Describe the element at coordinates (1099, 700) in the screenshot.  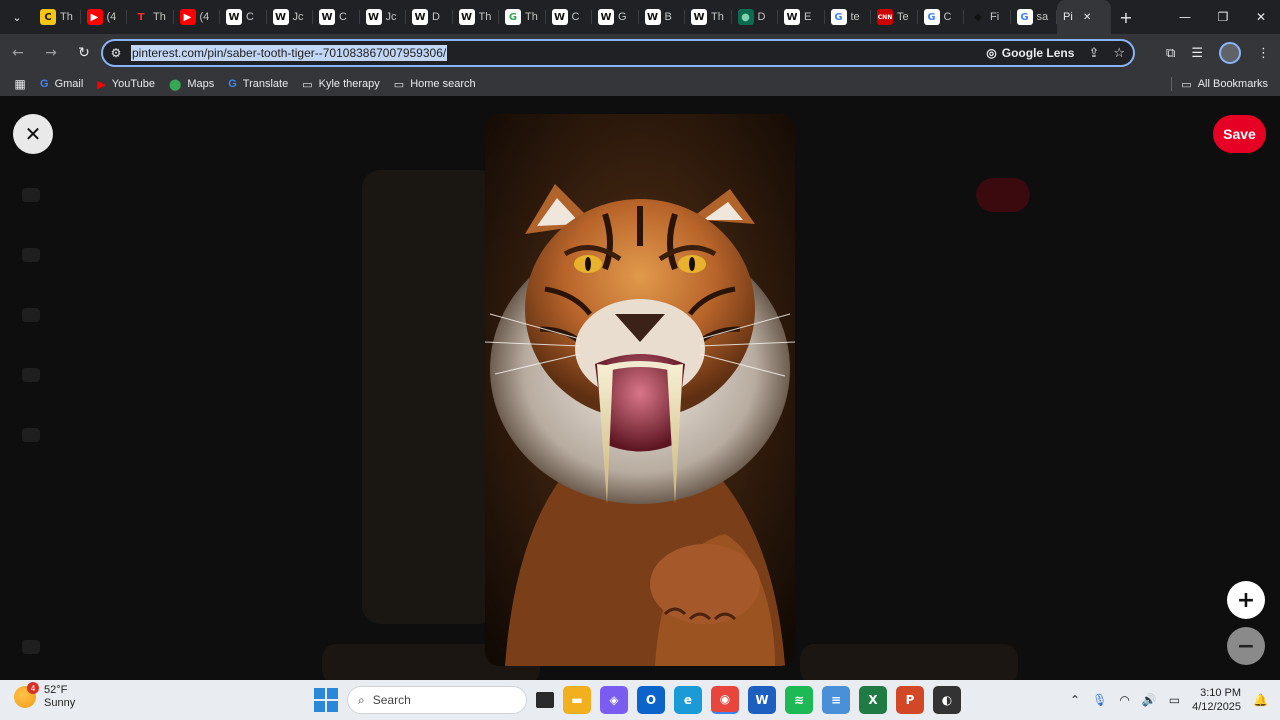
I see `microphone-icon: 🎙` at that location.